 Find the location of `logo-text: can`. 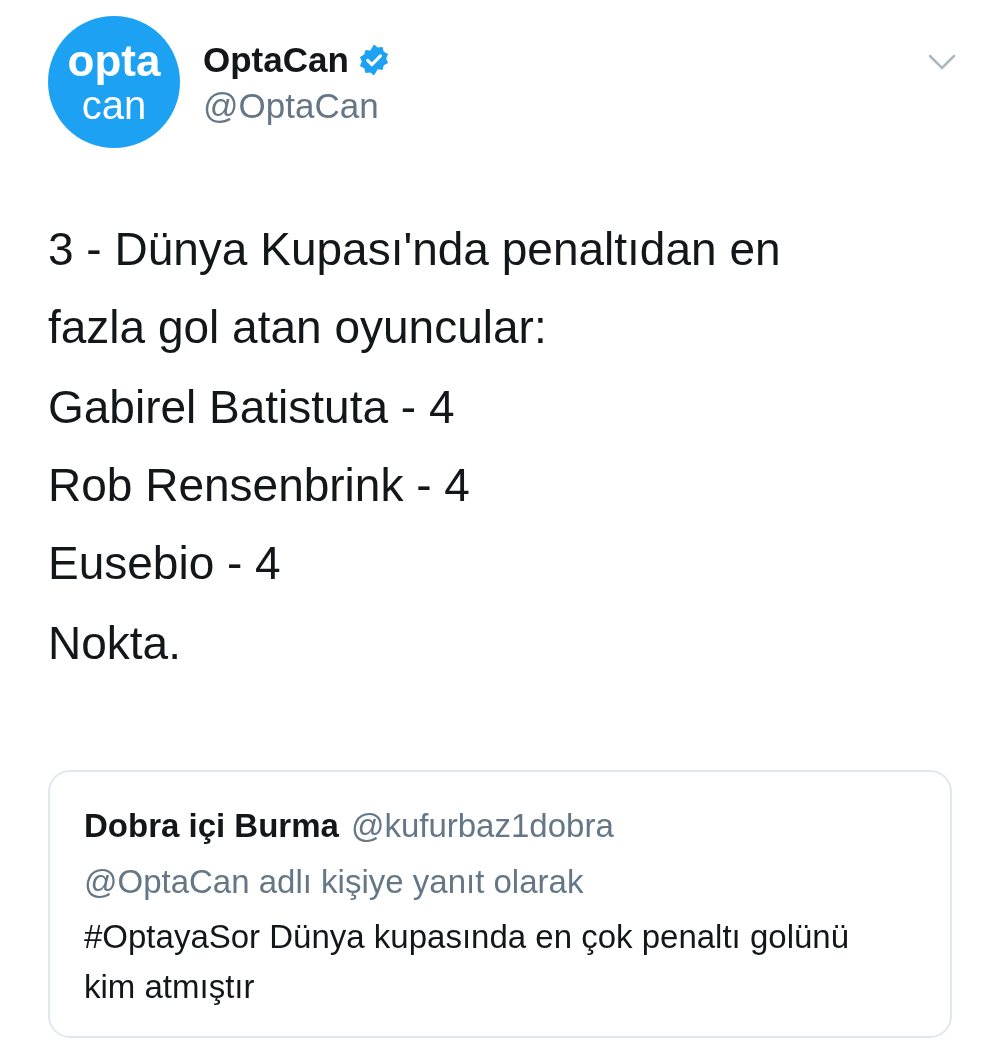

logo-text: can is located at coordinates (114, 105).